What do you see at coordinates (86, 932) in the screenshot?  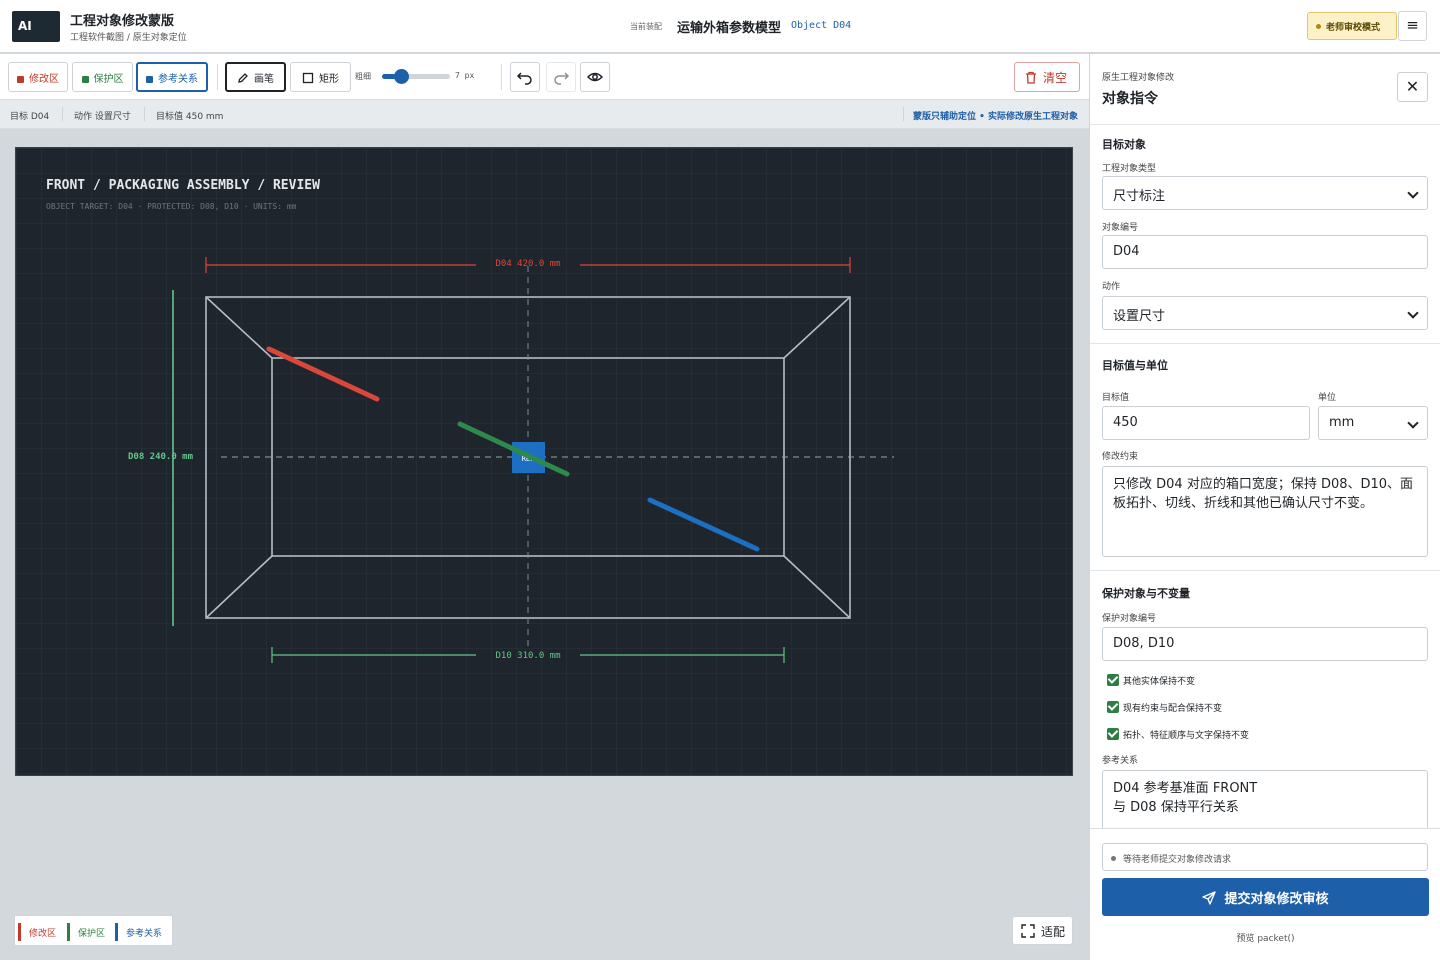 I see `legend-protect: 保护区` at bounding box center [86, 932].